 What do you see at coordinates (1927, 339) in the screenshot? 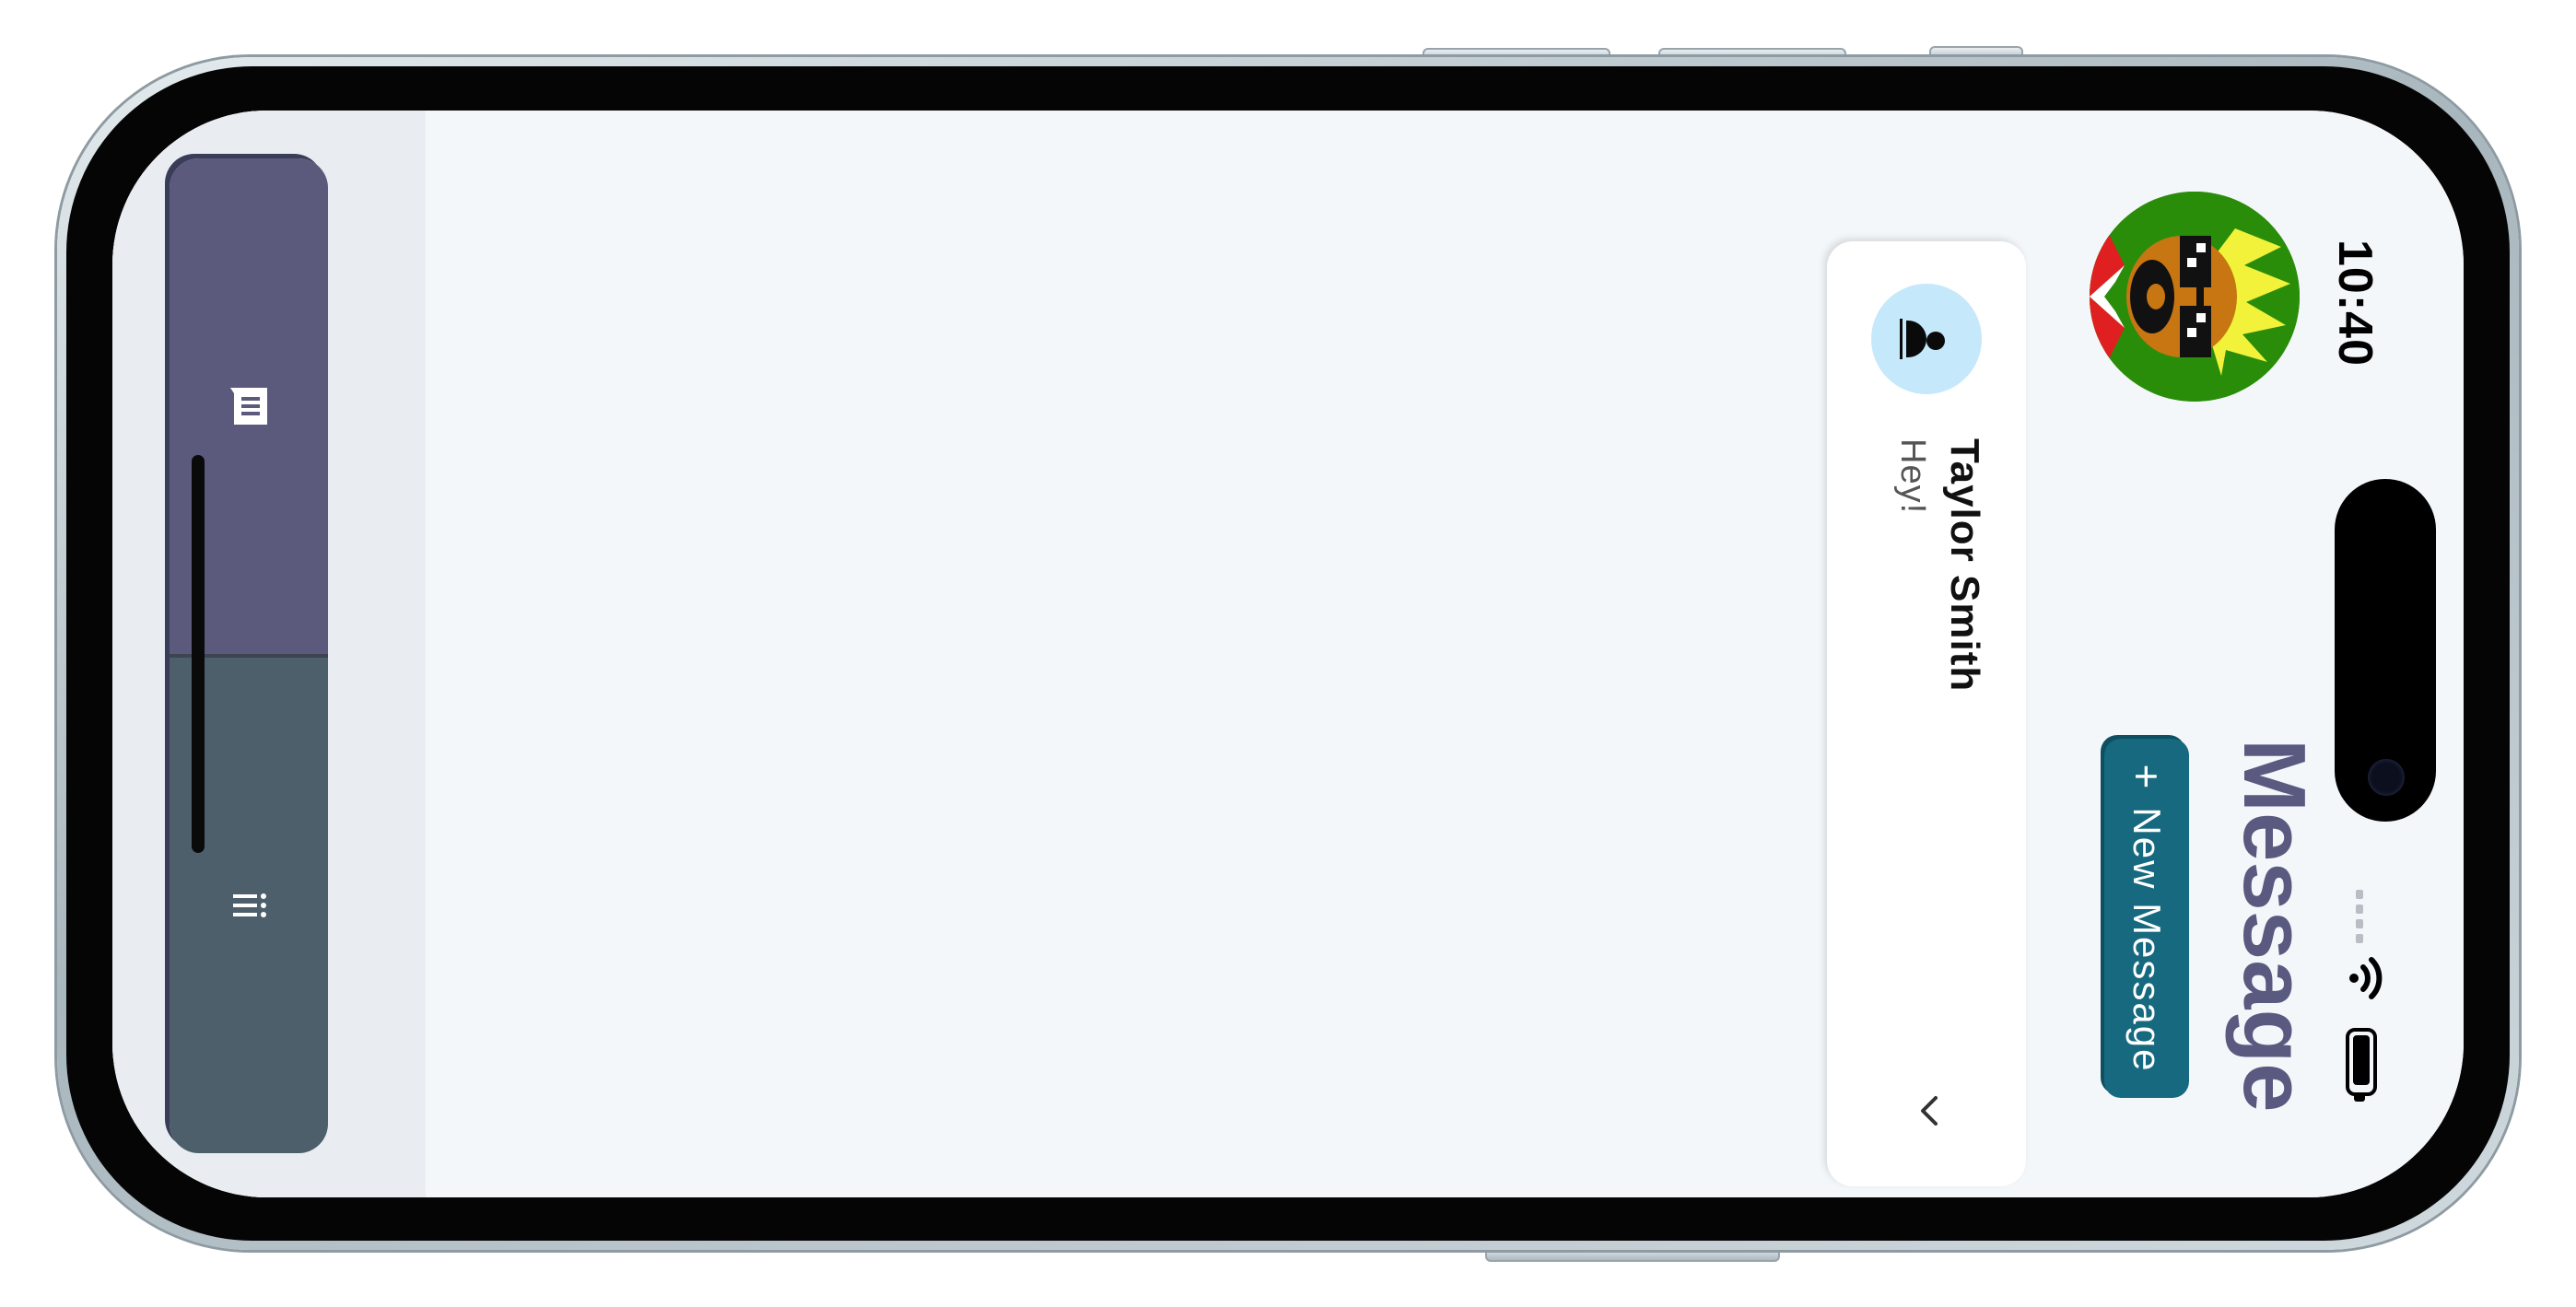
I see `person-icon` at bounding box center [1927, 339].